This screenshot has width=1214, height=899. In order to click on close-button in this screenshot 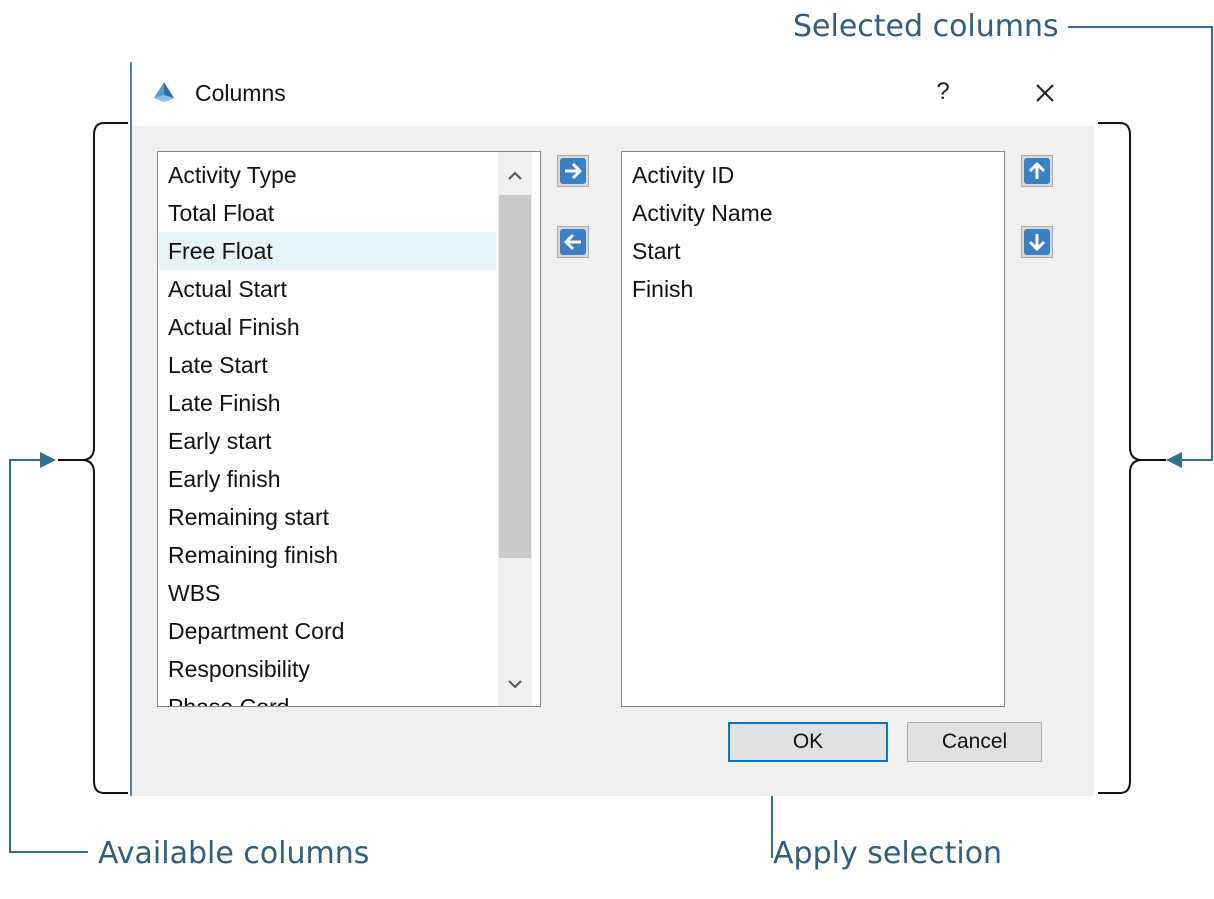, I will do `click(1045, 93)`.